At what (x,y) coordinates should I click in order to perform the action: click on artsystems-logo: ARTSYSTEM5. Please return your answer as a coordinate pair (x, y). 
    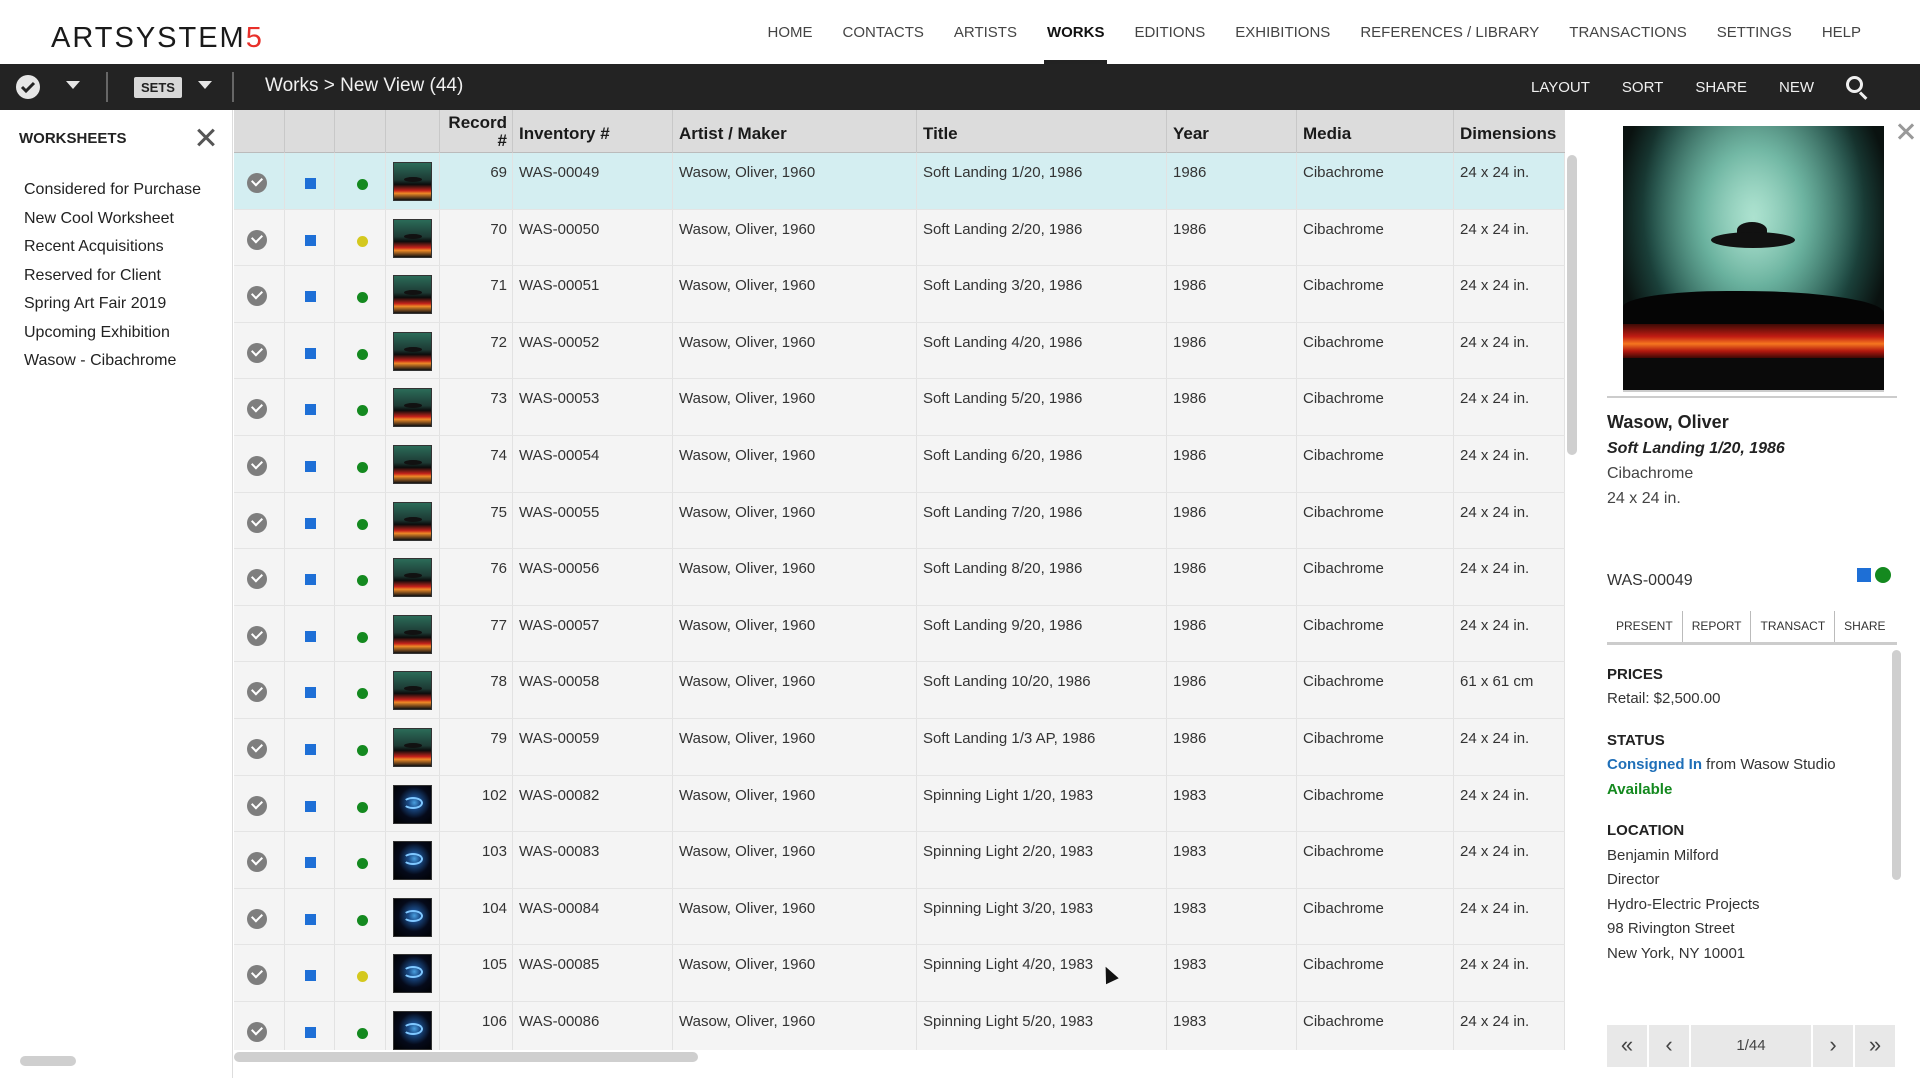
    Looking at the image, I should click on (157, 38).